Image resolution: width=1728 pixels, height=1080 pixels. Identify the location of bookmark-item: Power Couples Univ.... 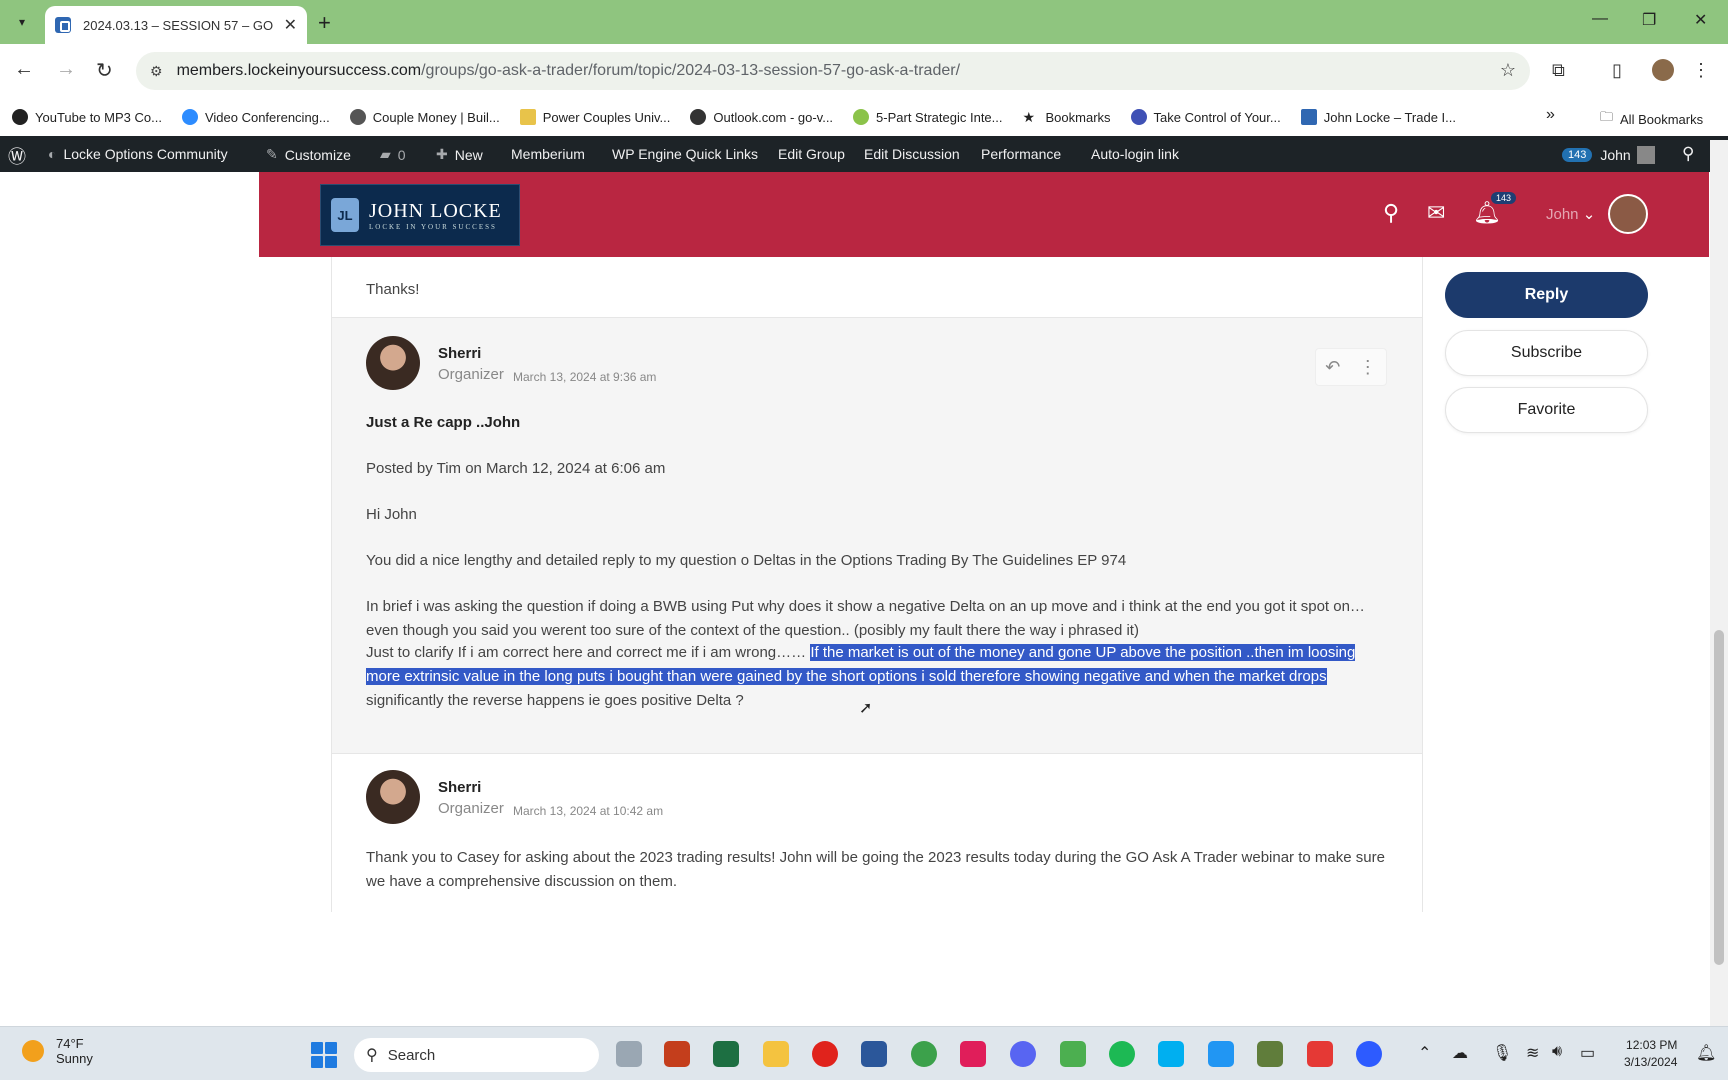
(594, 117).